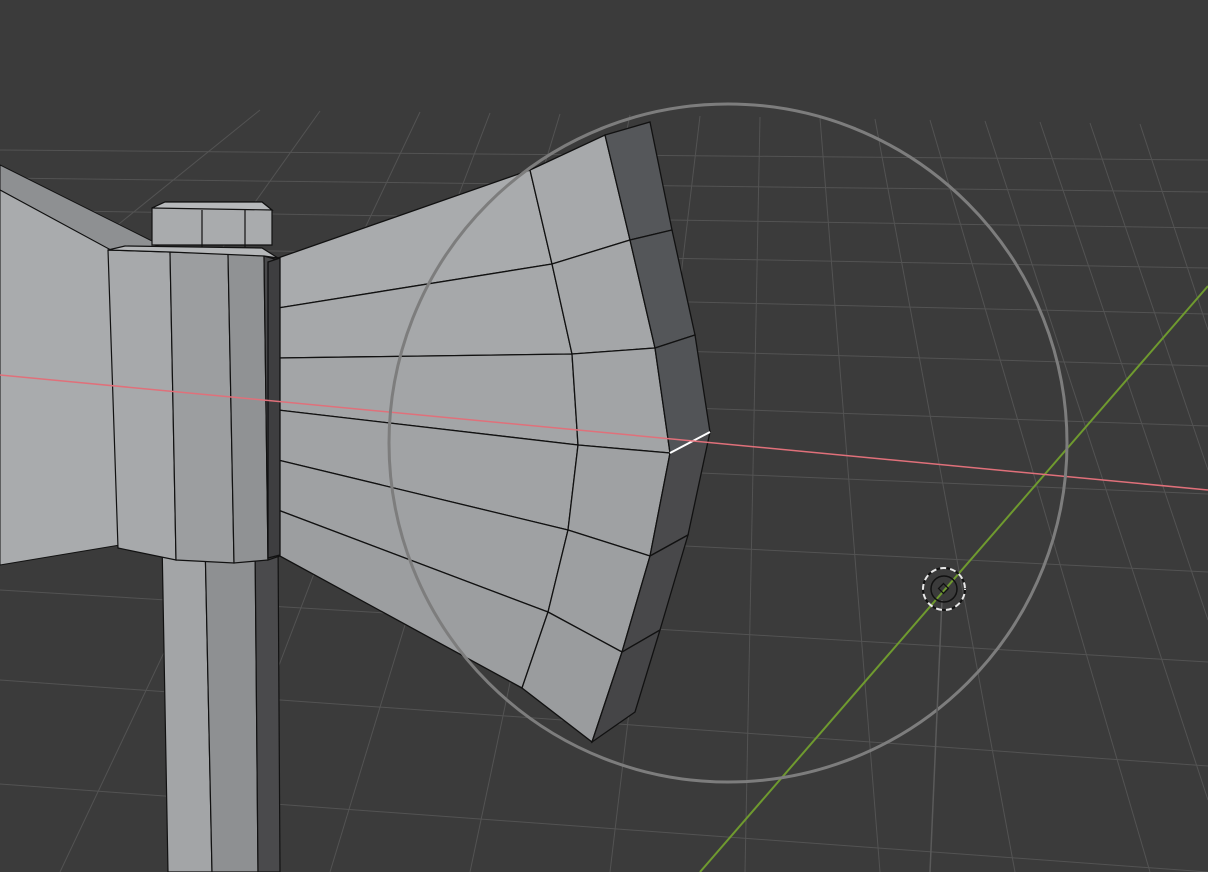  What do you see at coordinates (944, 719) in the screenshot?
I see `3d-cursor-icon` at bounding box center [944, 719].